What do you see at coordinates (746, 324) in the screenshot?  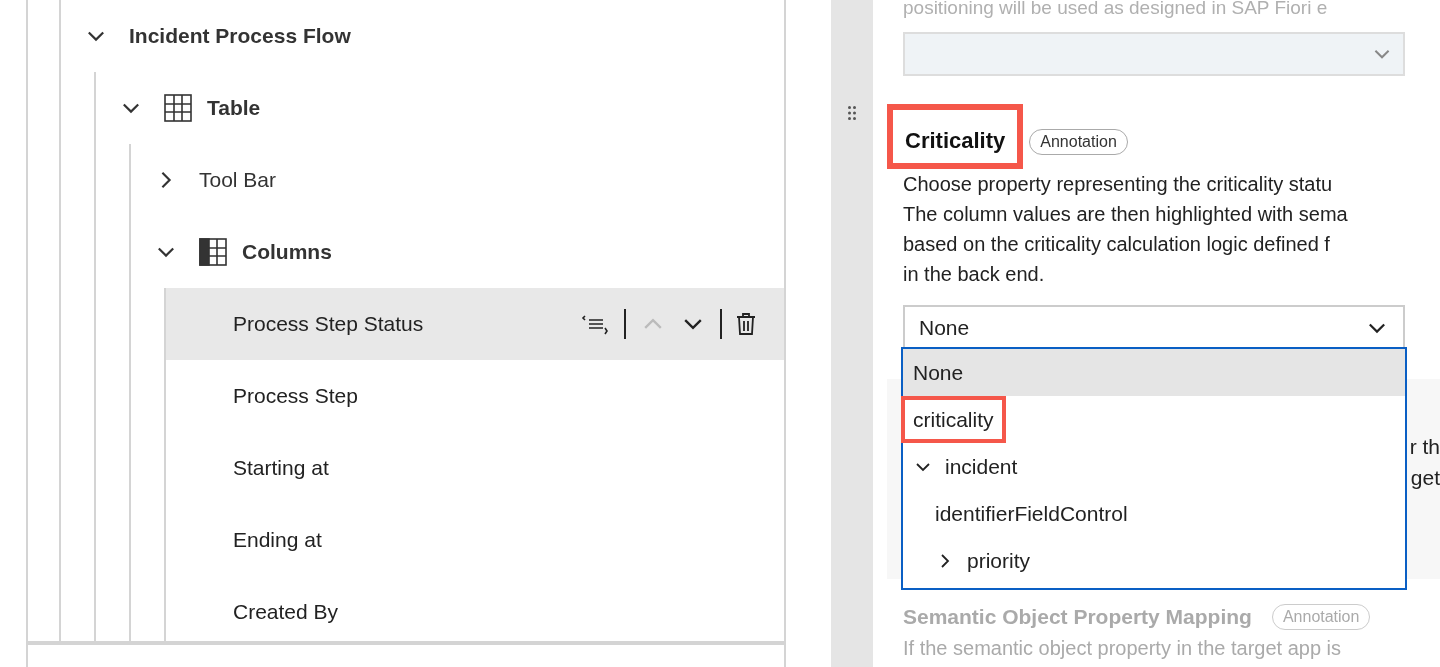 I see `delete-icon` at bounding box center [746, 324].